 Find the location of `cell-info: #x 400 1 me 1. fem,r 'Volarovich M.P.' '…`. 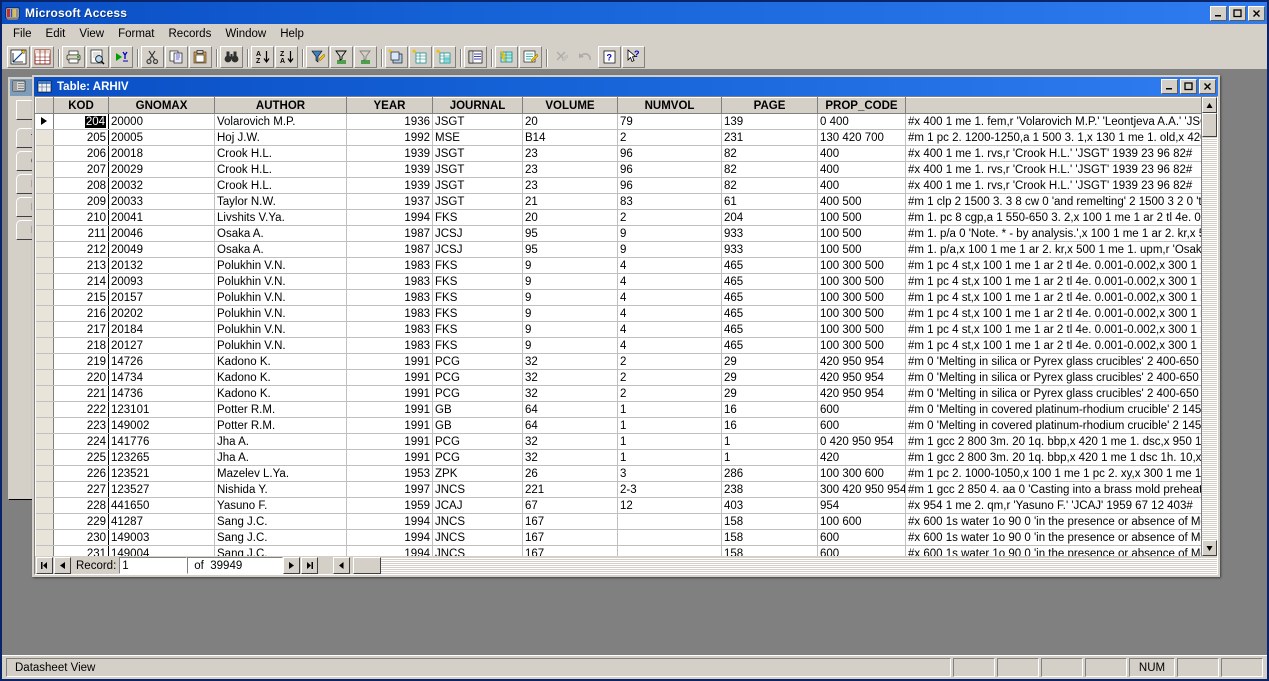

cell-info: #x 400 1 me 1. fem,r 'Volarovich M.P.' '… is located at coordinates (1053, 121).